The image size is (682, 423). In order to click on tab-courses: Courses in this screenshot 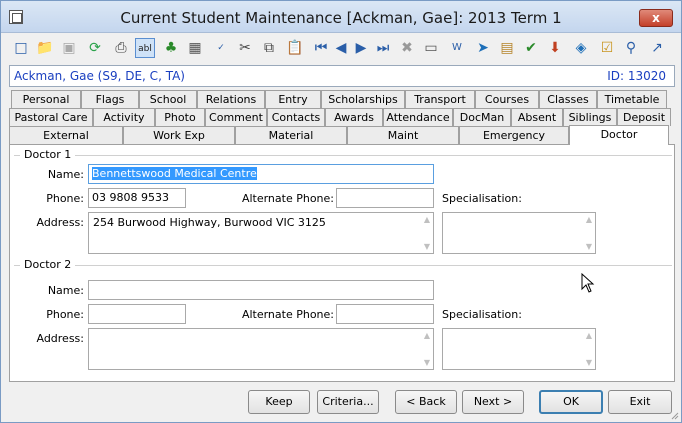, I will do `click(507, 99)`.